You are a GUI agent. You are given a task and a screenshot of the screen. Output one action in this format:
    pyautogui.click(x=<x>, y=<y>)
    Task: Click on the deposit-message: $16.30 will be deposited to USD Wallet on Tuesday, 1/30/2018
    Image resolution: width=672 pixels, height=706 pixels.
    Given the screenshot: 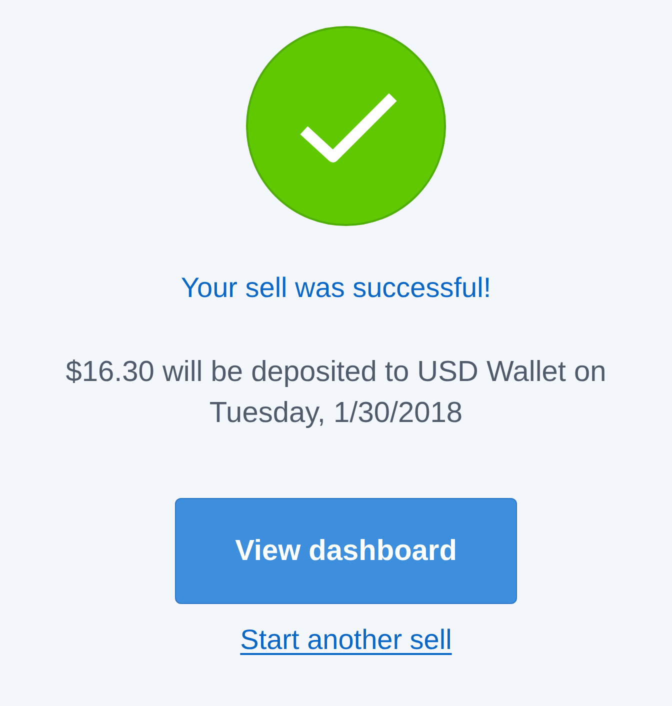 What is the action you would take?
    pyautogui.click(x=336, y=393)
    